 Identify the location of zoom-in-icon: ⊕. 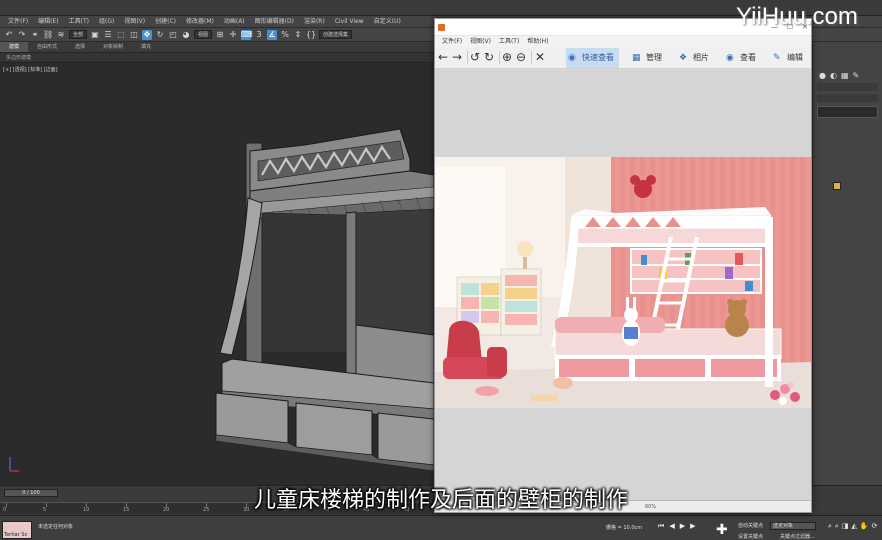
(507, 57).